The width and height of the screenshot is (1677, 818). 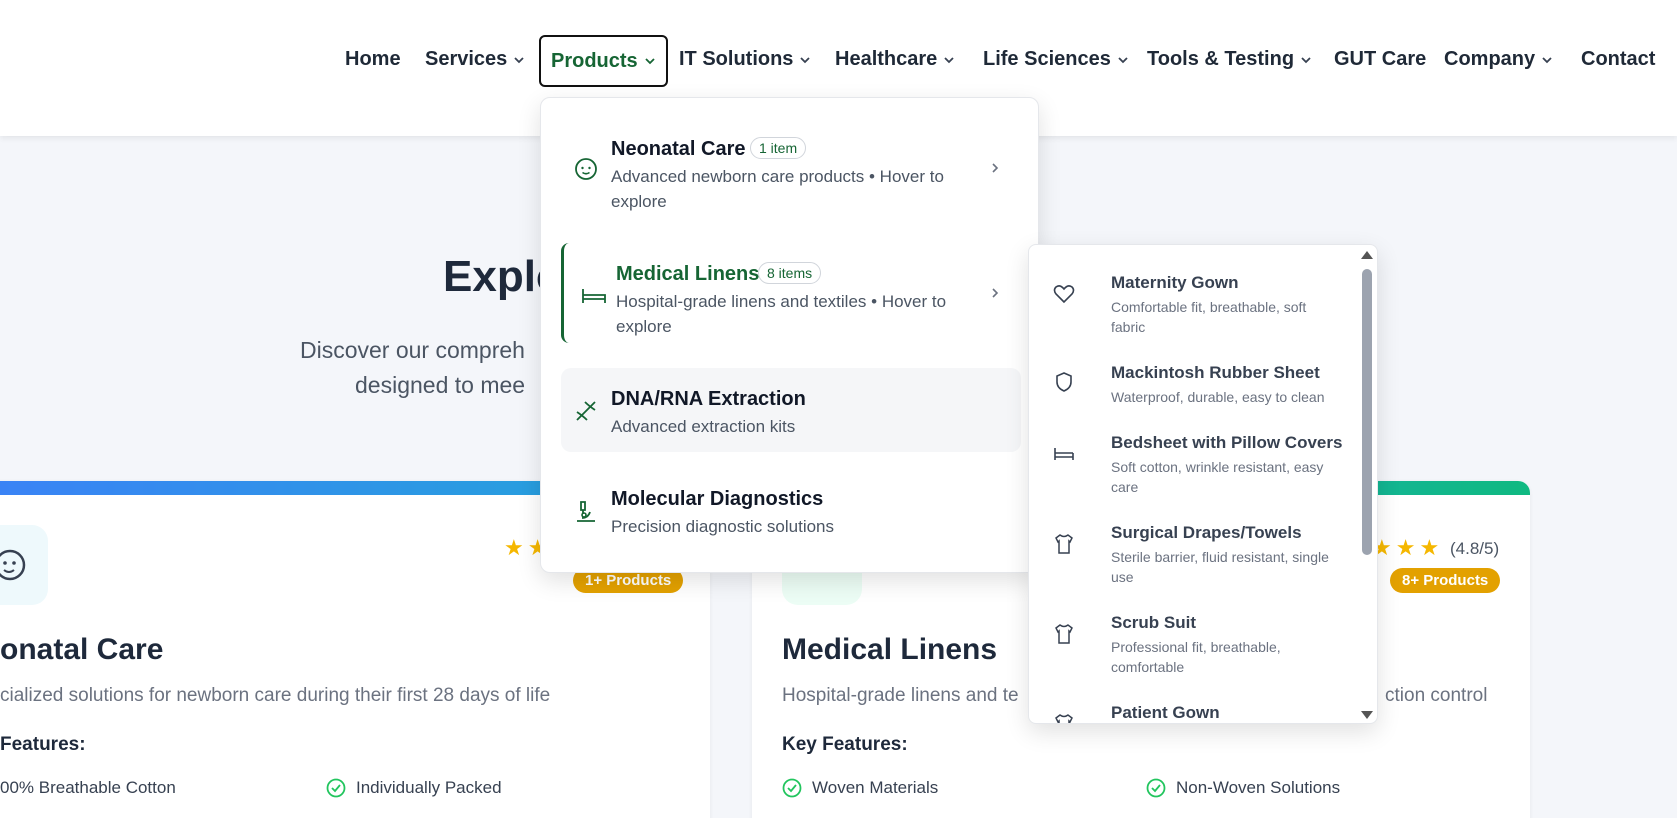 What do you see at coordinates (1367, 255) in the screenshot?
I see `scroll-up-arrow-icon` at bounding box center [1367, 255].